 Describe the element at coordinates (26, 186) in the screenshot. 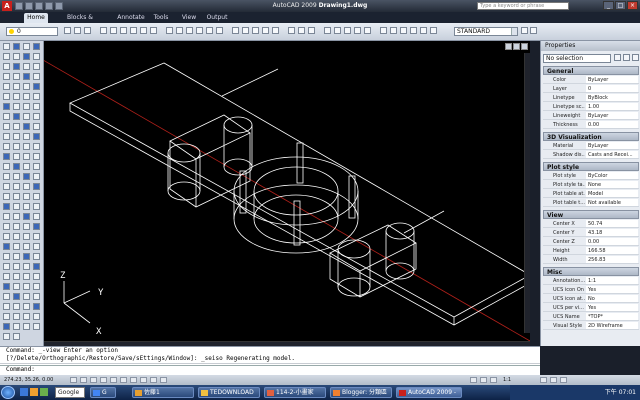

I see `view-ne-iso-icon` at that location.